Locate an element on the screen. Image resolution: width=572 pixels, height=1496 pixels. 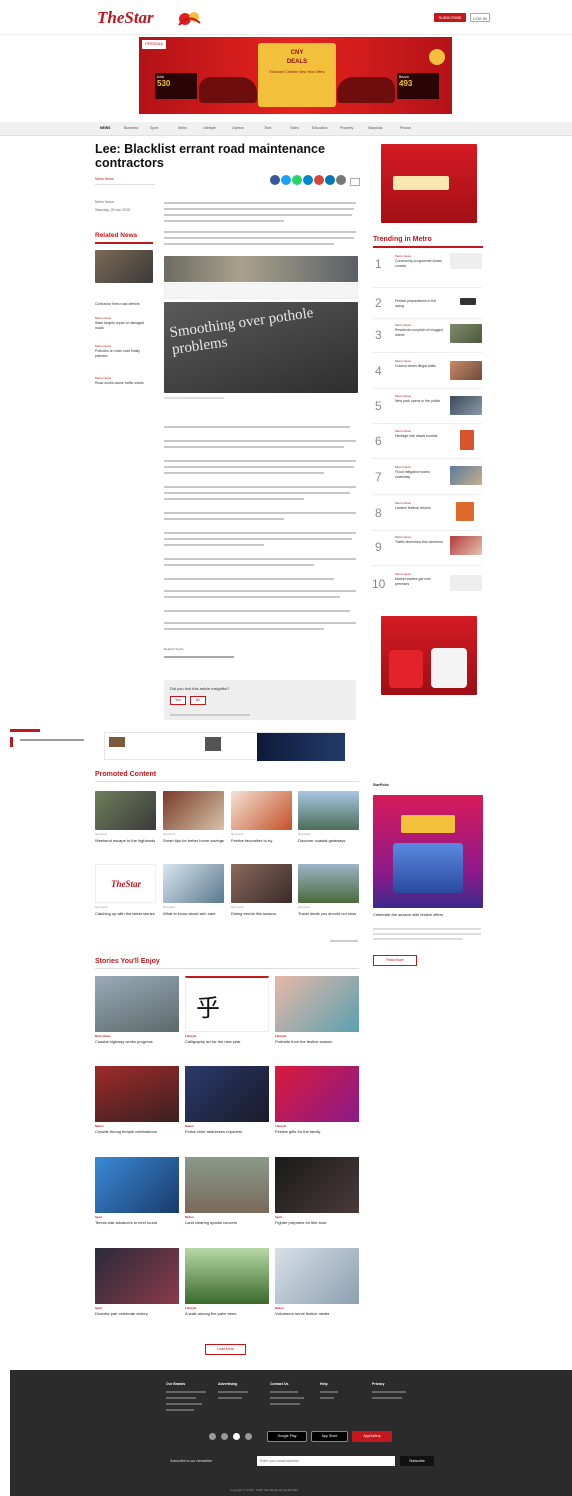
whatsapp-share-icon is located at coordinates (297, 180).